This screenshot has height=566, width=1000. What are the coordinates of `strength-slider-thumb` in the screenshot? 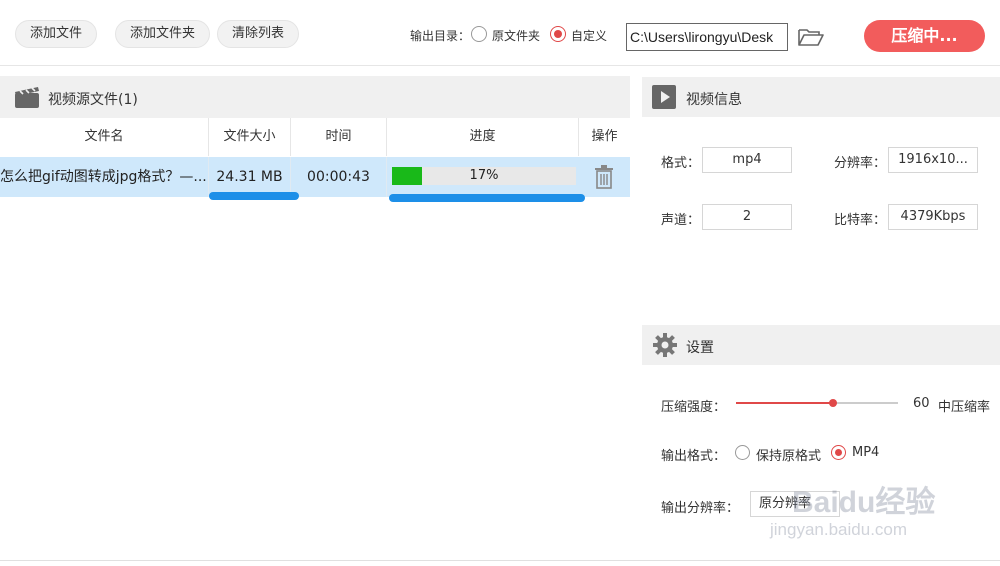 It's located at (833, 403).